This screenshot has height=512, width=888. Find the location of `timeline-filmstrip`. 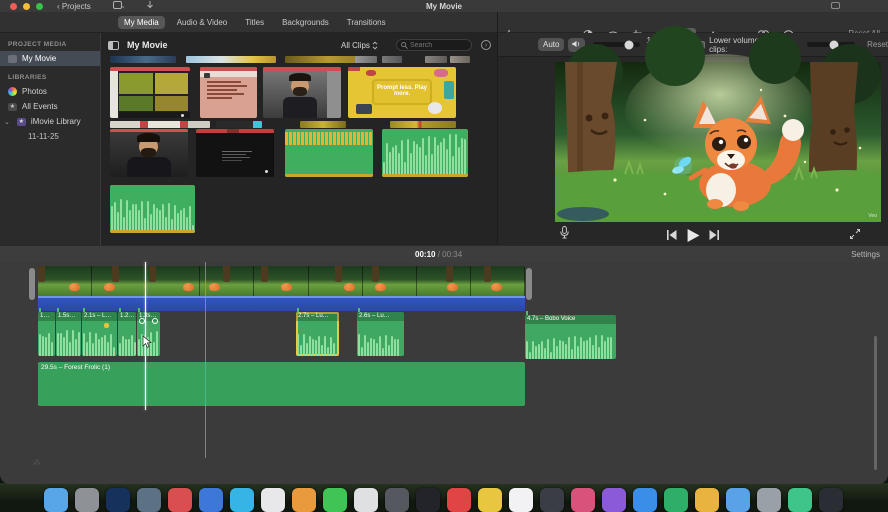

timeline-filmstrip is located at coordinates (281, 281).